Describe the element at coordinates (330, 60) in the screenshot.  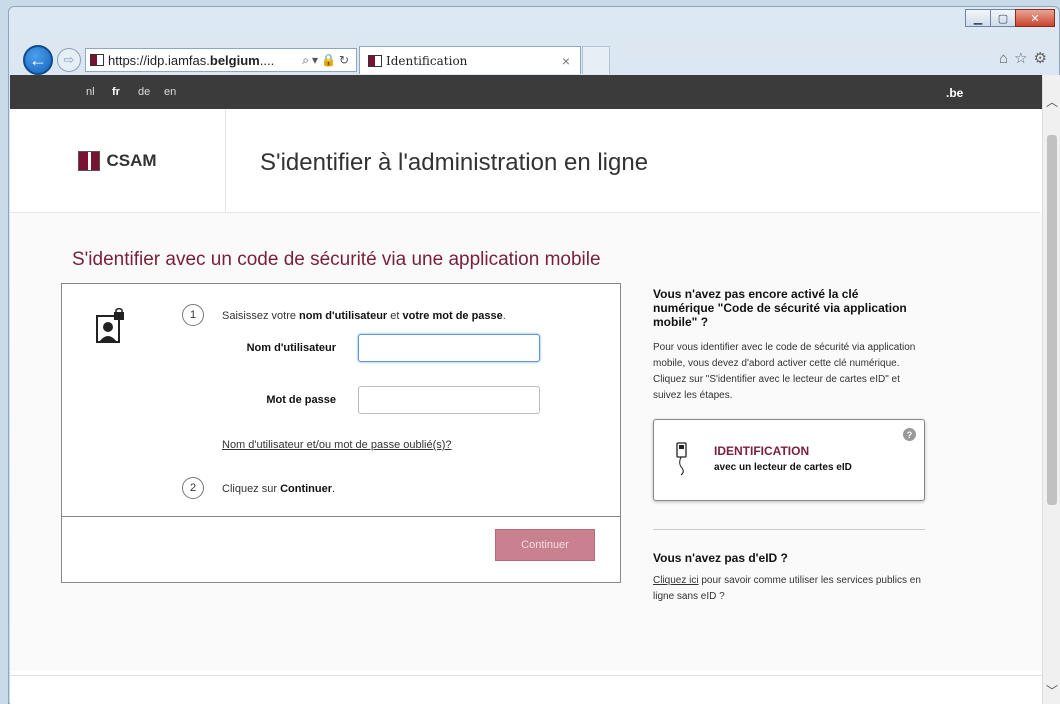
I see `lock-icon: 🔒` at that location.